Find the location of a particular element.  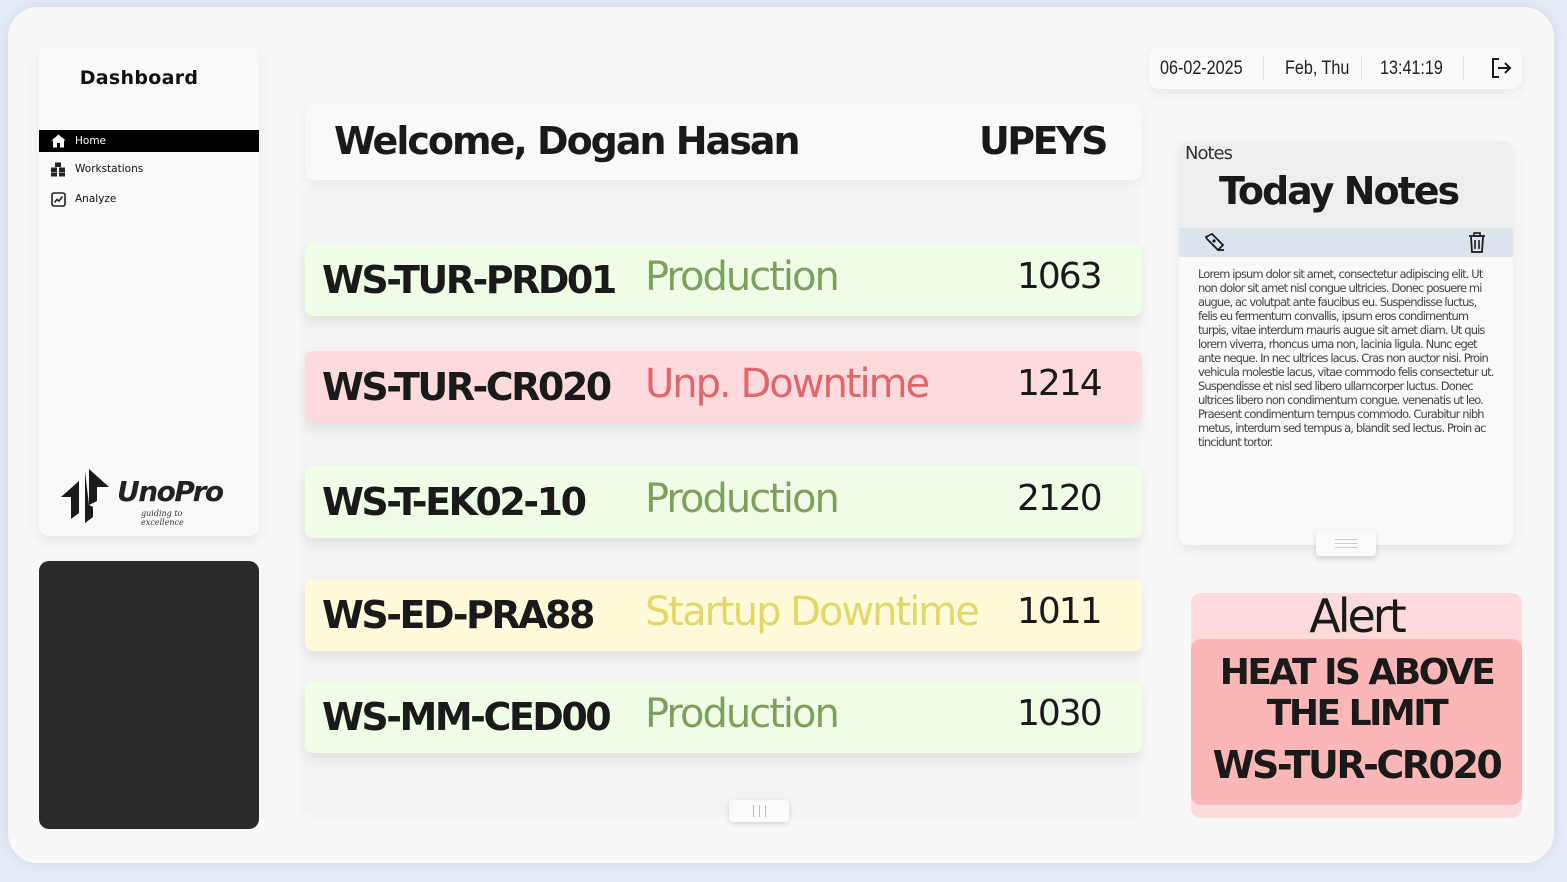

welcome-header: Welcome, Dogan Hasan UPEYS is located at coordinates (723, 141).